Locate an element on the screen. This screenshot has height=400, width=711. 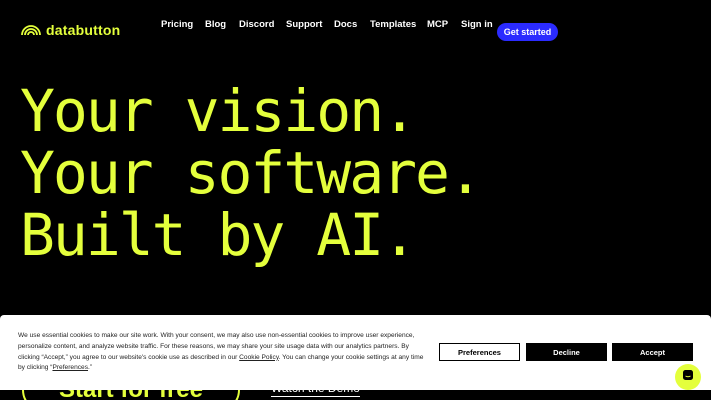
accept-button: Accept is located at coordinates (652, 352).